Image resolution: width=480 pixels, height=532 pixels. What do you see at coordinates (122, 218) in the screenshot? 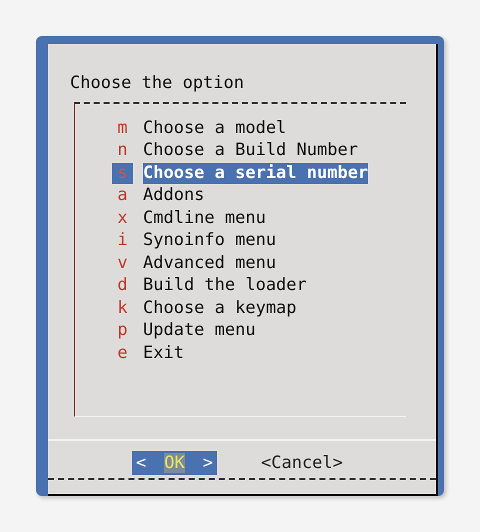
I see `menu-hotkey: x` at bounding box center [122, 218].